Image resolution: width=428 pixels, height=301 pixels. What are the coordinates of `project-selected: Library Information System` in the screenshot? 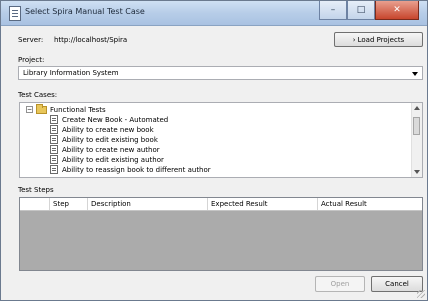 It's located at (71, 73).